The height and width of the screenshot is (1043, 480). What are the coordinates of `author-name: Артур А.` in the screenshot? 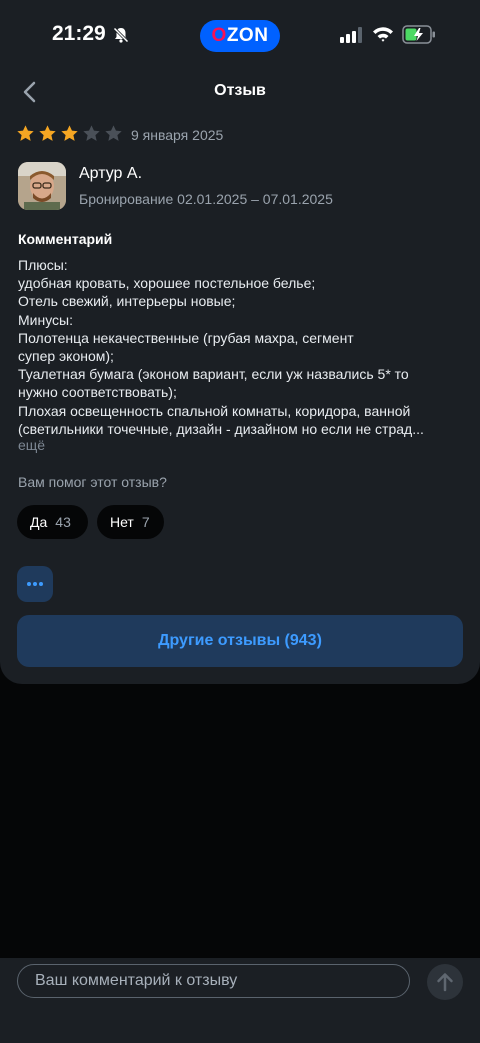 It's located at (111, 173).